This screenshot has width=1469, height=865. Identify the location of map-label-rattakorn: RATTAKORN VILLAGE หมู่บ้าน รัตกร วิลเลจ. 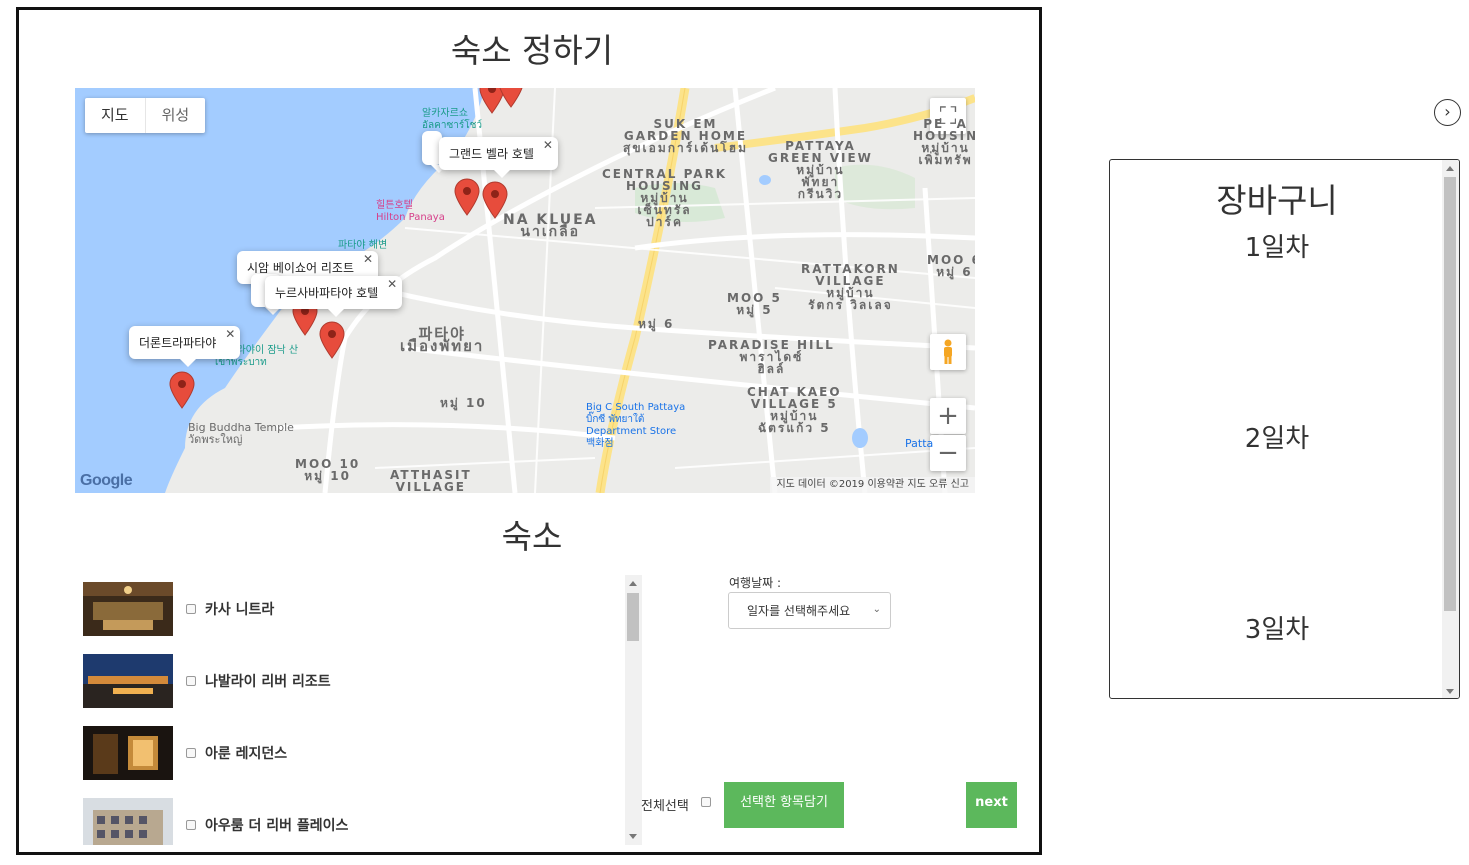
(850, 287).